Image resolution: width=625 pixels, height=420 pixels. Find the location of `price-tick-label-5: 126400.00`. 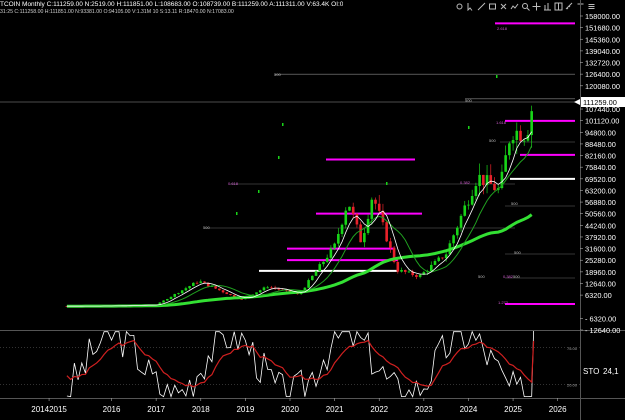

price-tick-label-5: 126400.00 is located at coordinates (602, 74).